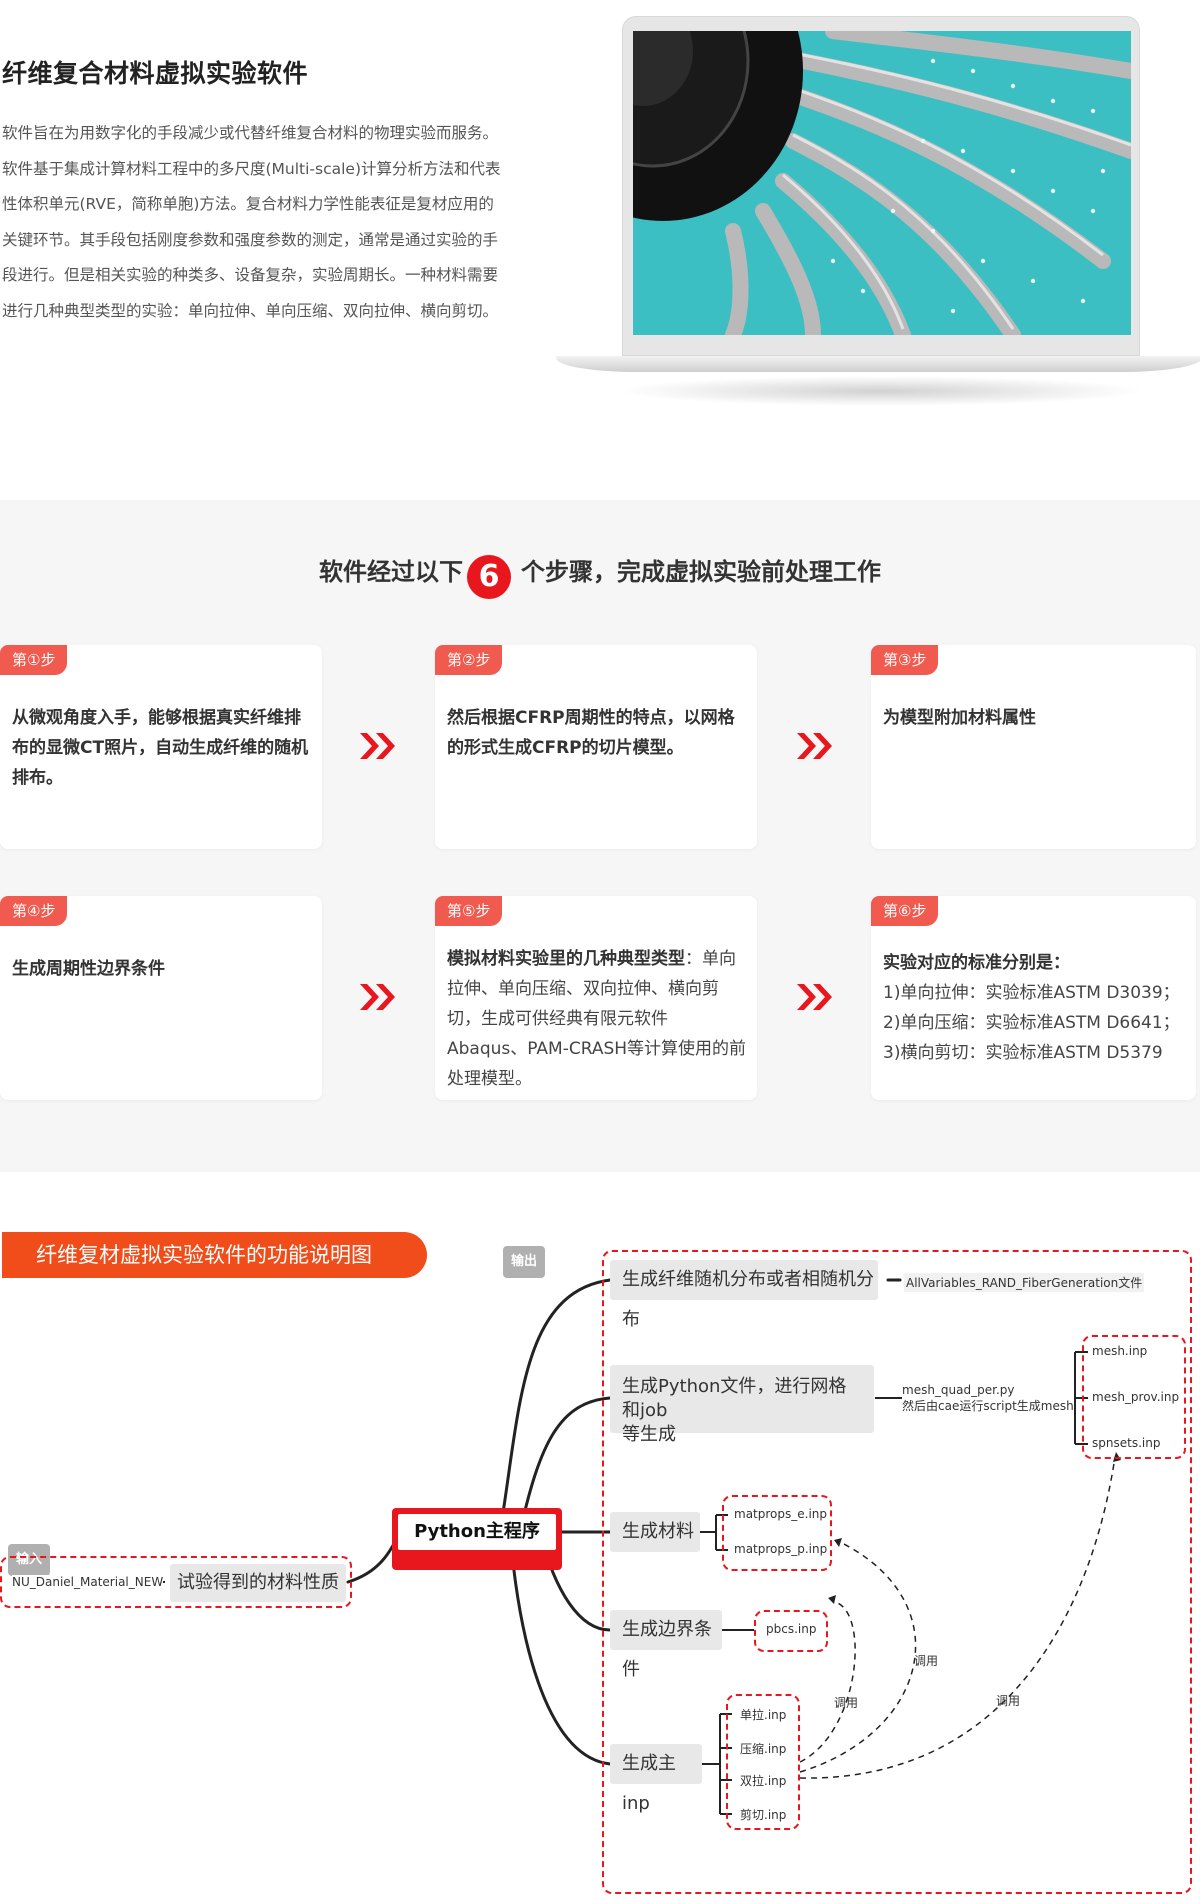 This screenshot has width=1200, height=1904. Describe the element at coordinates (391, 572) in the screenshot. I see `steps-heading-before: 软件经过以下` at that location.